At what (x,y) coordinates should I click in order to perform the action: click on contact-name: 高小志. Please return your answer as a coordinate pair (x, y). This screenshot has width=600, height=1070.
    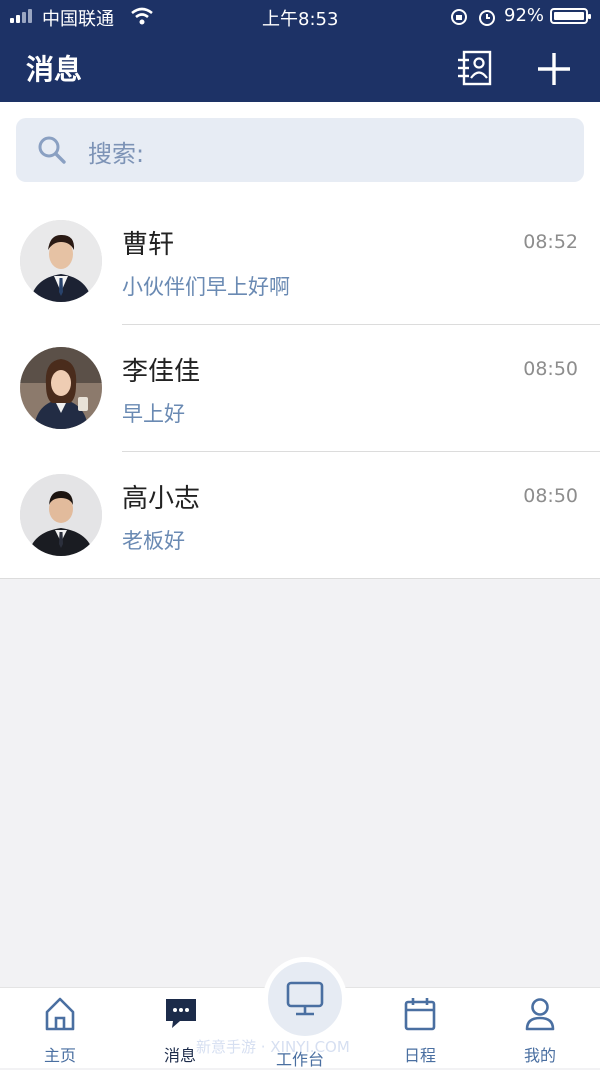
    Looking at the image, I should click on (161, 499).